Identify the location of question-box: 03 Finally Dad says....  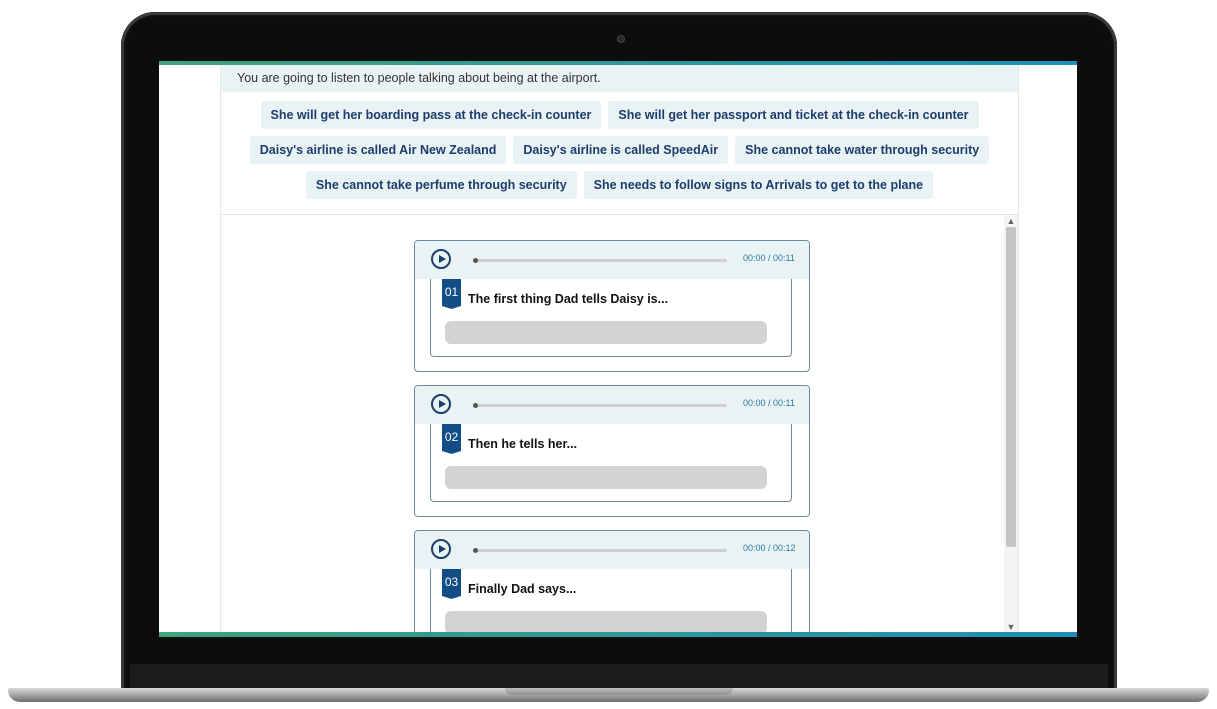
(611, 601).